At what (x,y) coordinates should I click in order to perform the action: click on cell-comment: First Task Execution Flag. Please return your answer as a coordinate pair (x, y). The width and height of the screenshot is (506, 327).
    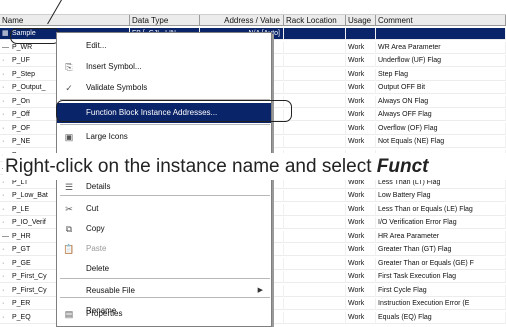
    Looking at the image, I should click on (441, 277).